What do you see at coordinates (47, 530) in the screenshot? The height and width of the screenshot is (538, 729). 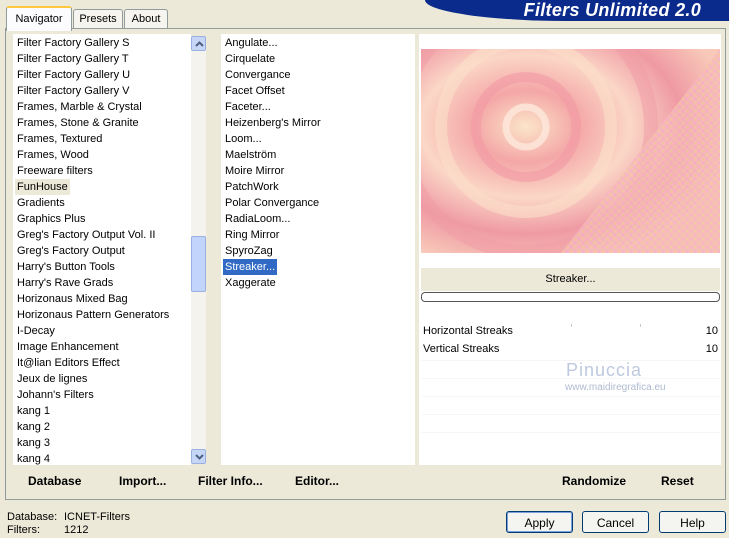 I see `status-filters: Filters: 1212` at bounding box center [47, 530].